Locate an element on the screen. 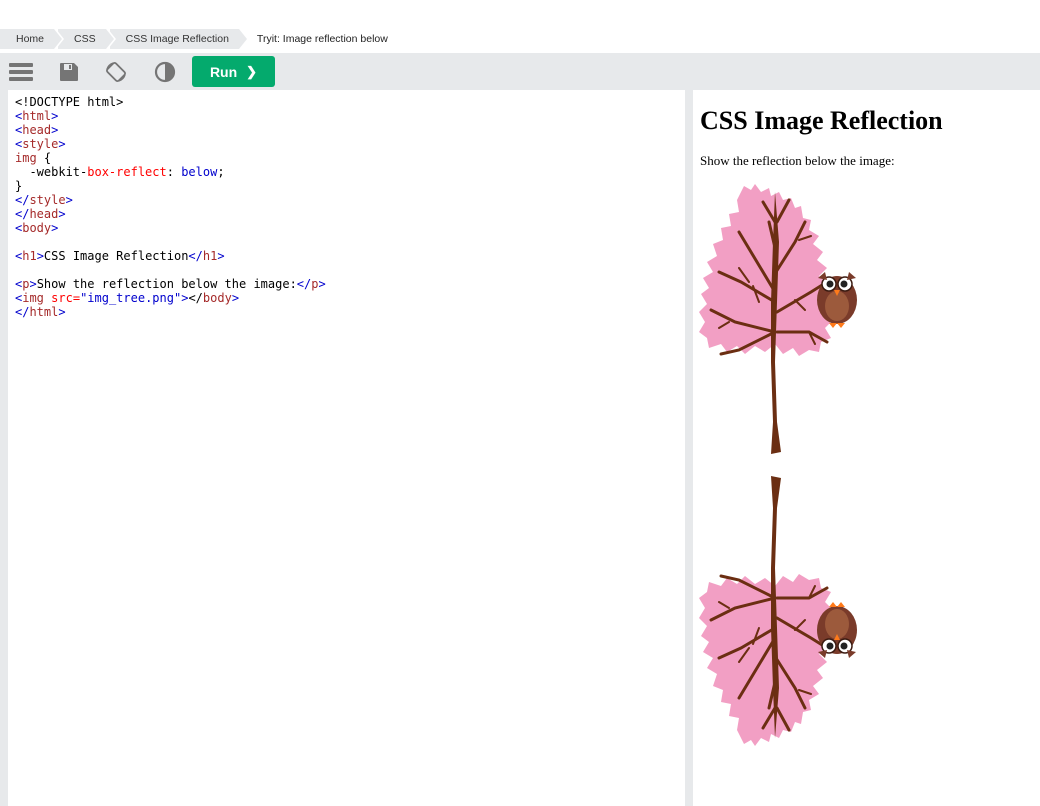 The width and height of the screenshot is (1040, 806). run-button: Run ❯ is located at coordinates (233, 71).